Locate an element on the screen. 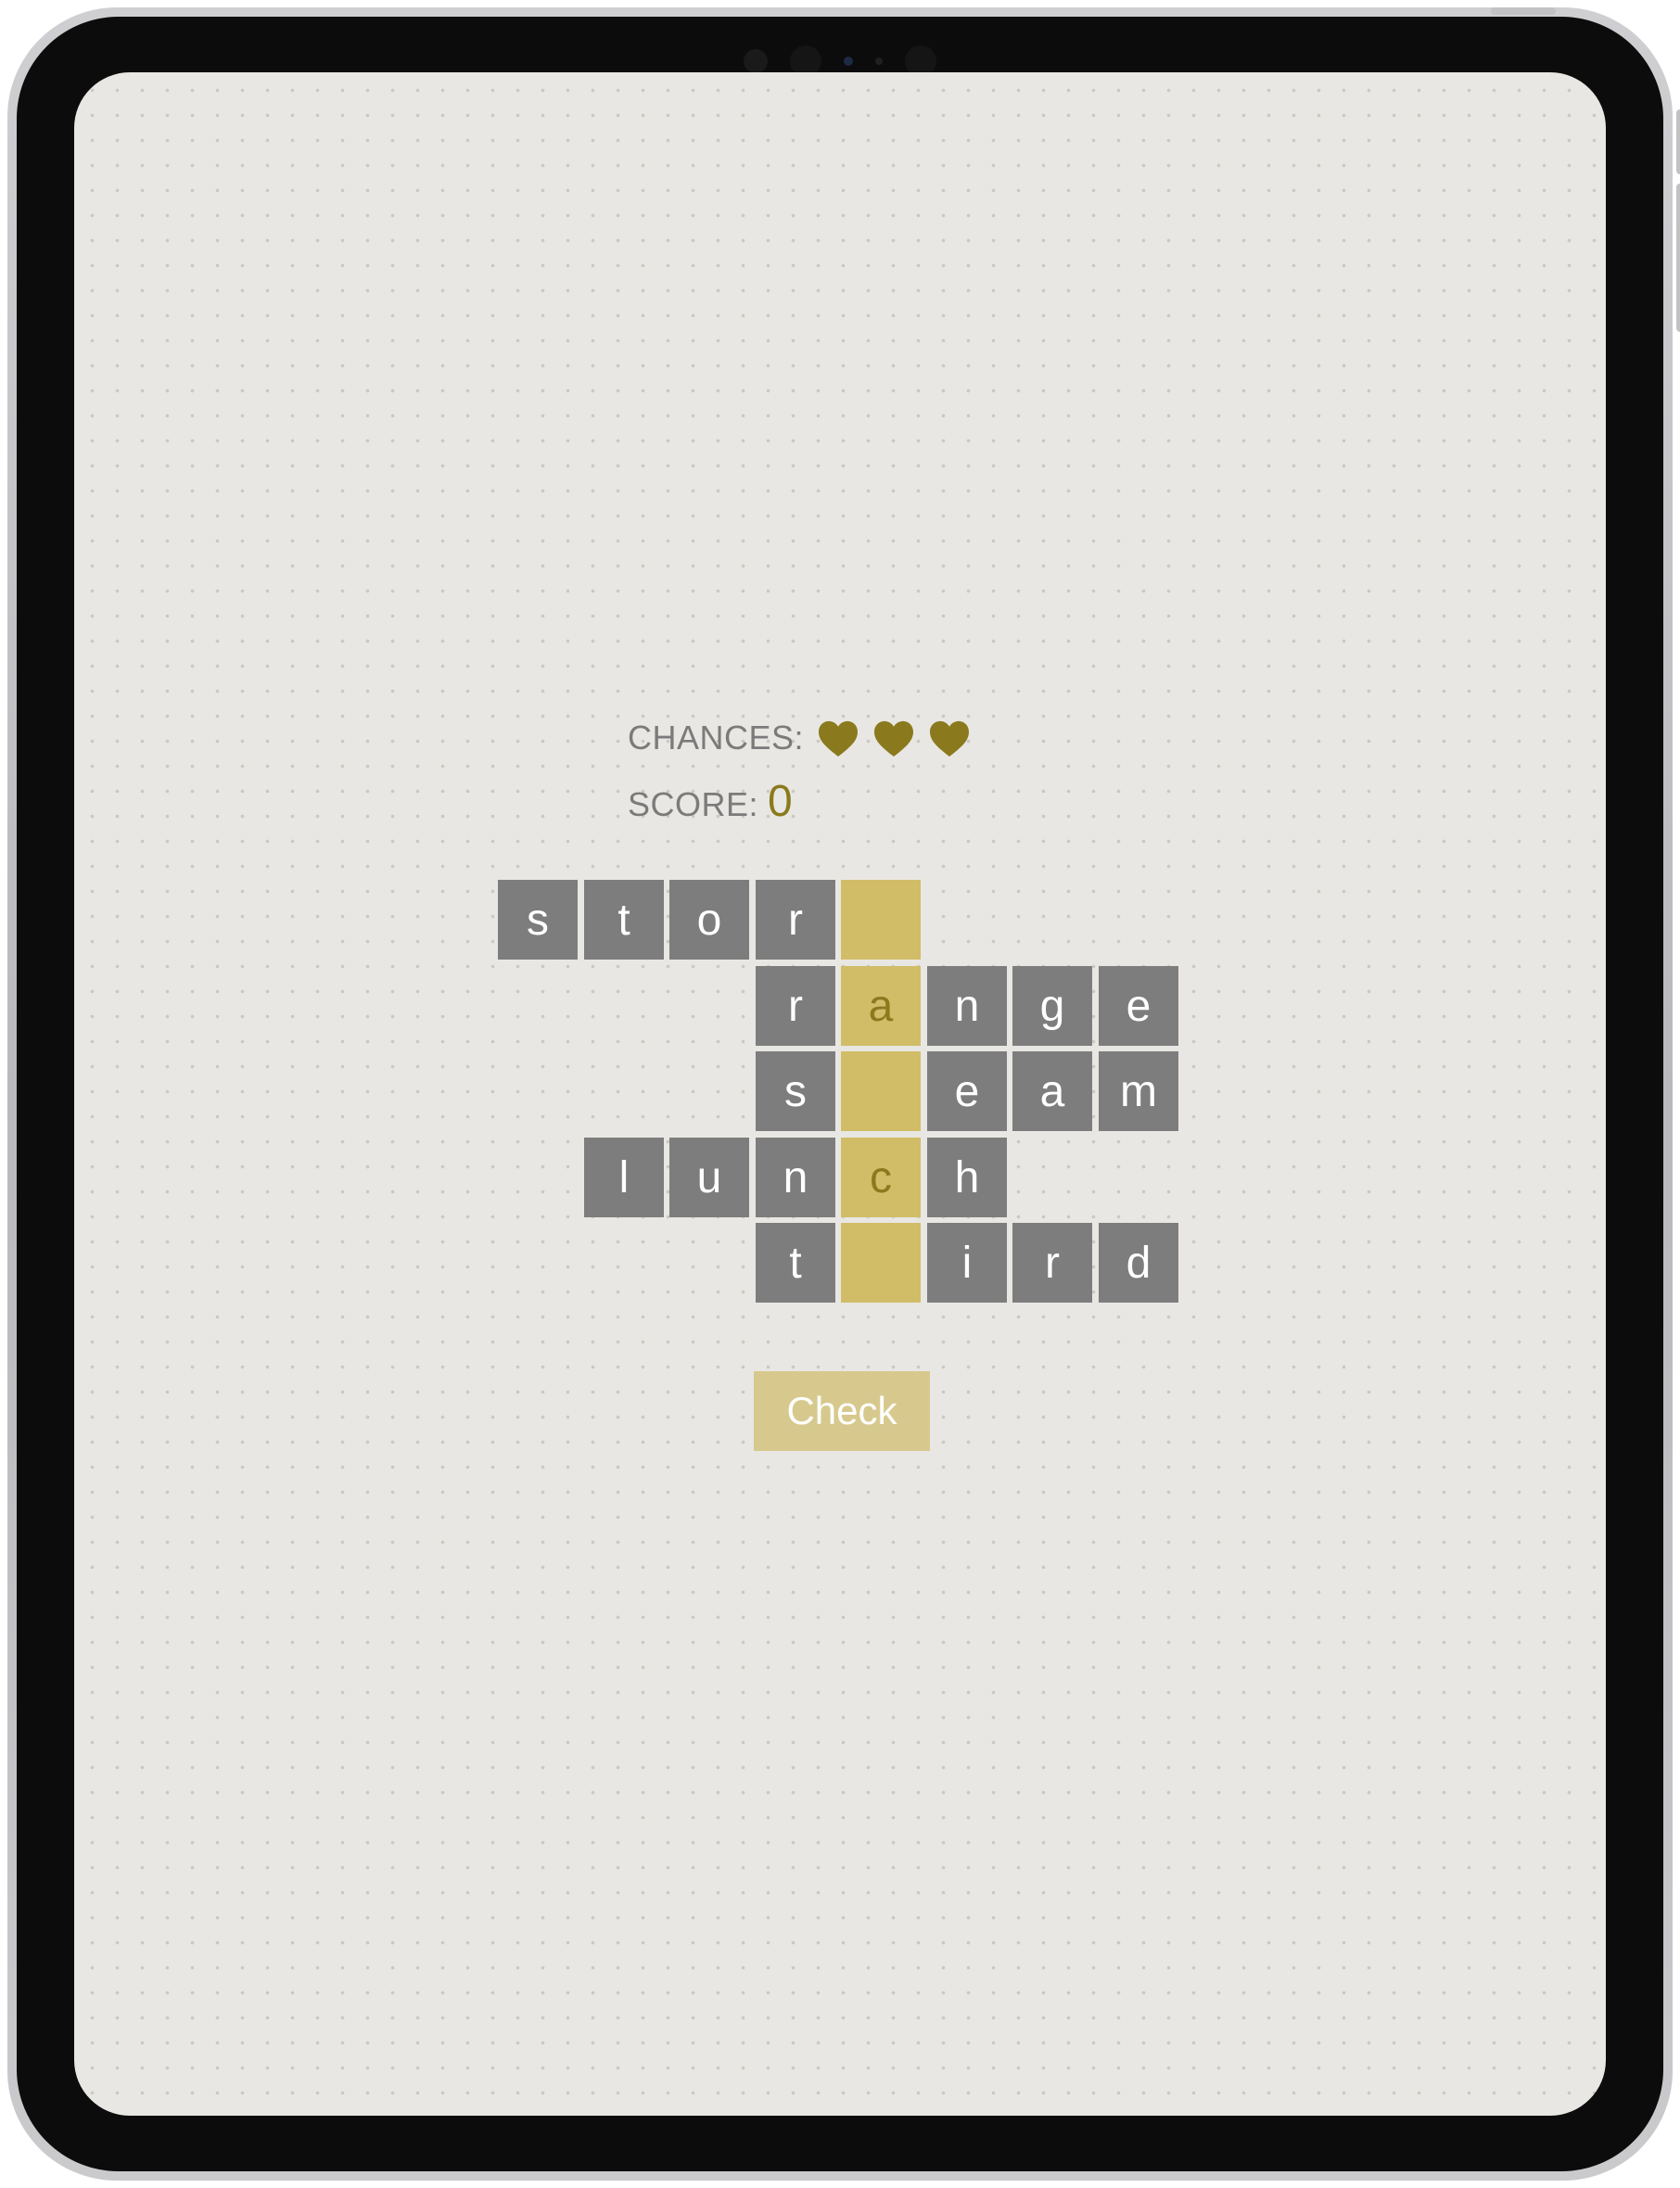  check-button: Check is located at coordinates (842, 1411).